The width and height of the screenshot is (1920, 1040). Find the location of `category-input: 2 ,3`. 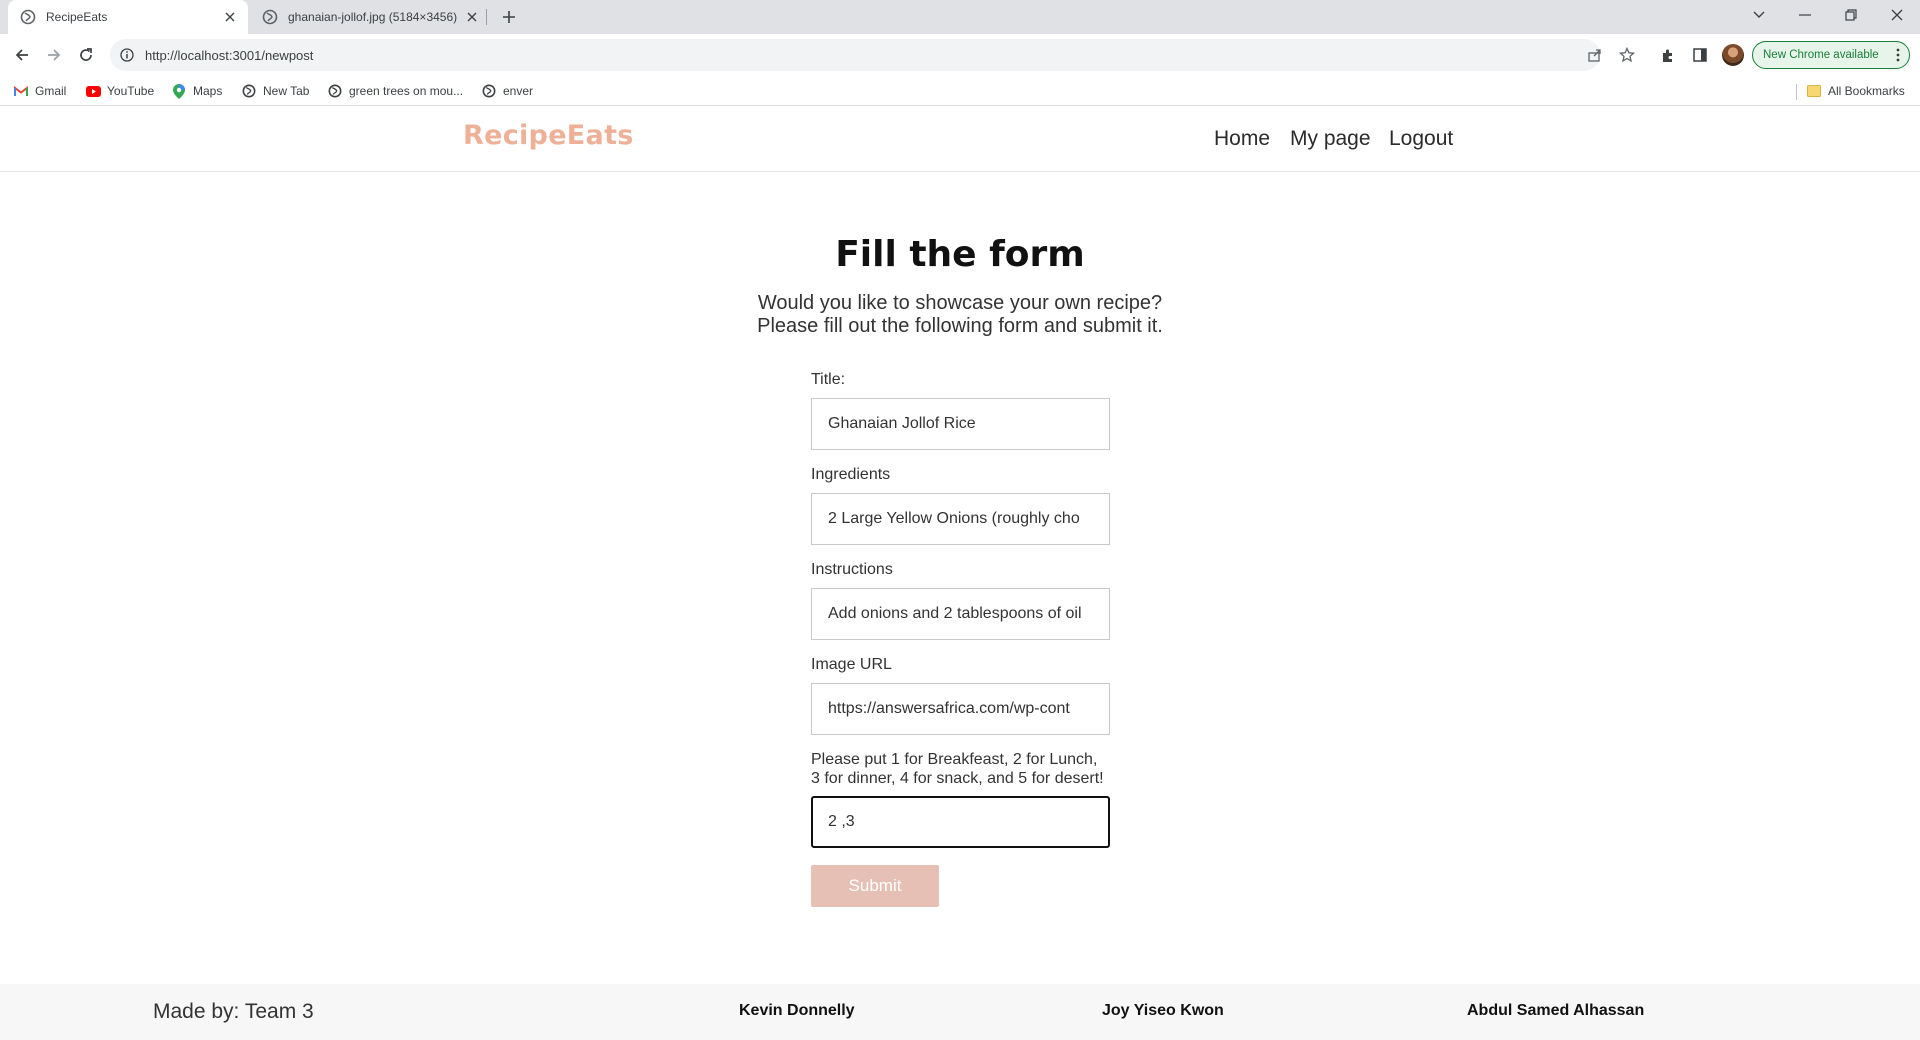

category-input: 2 ,3 is located at coordinates (960, 822).